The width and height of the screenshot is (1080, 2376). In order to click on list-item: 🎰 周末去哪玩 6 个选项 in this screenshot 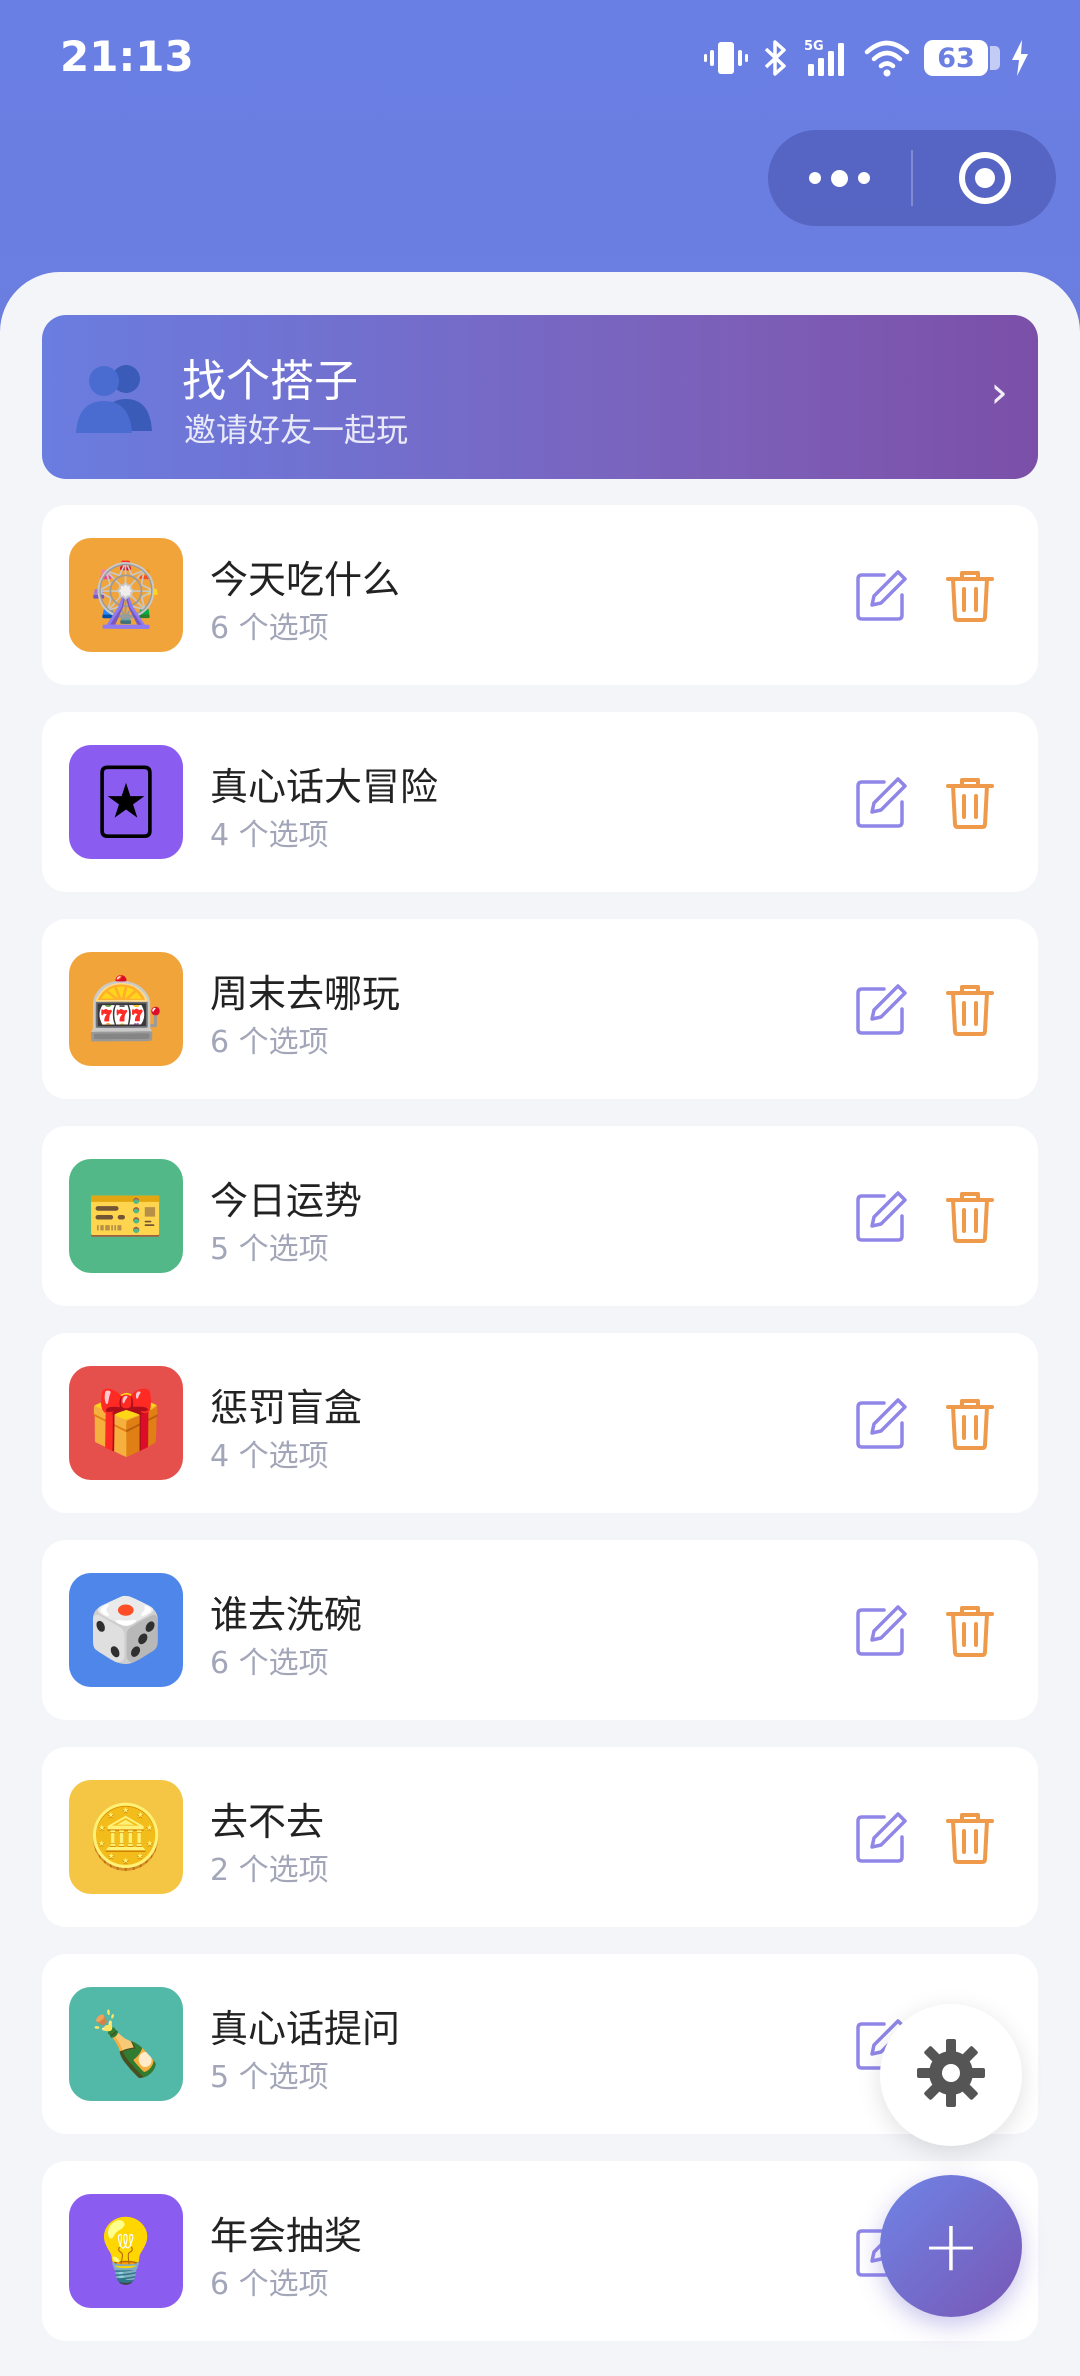, I will do `click(540, 1009)`.